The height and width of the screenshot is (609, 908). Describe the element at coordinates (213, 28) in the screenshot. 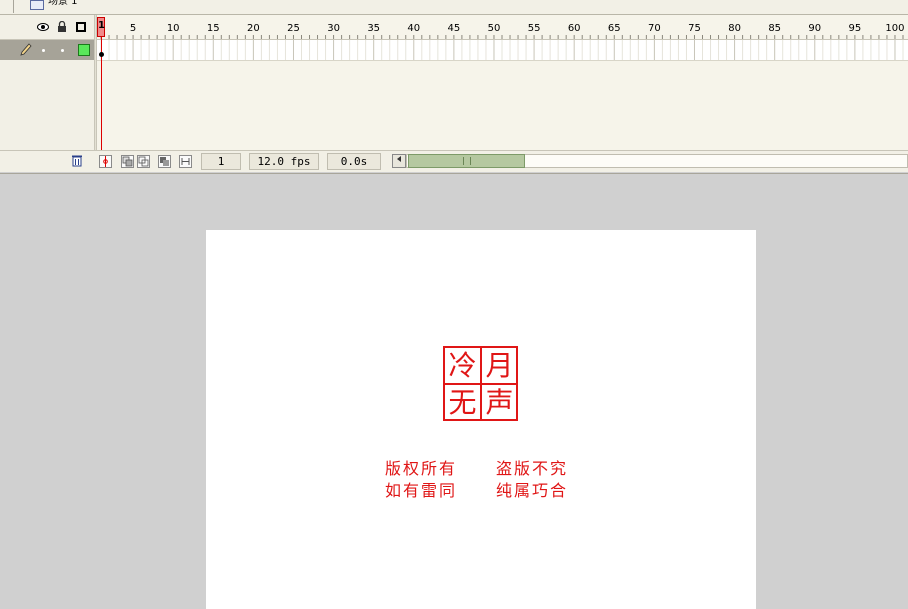

I see `ruler-label: 15` at that location.